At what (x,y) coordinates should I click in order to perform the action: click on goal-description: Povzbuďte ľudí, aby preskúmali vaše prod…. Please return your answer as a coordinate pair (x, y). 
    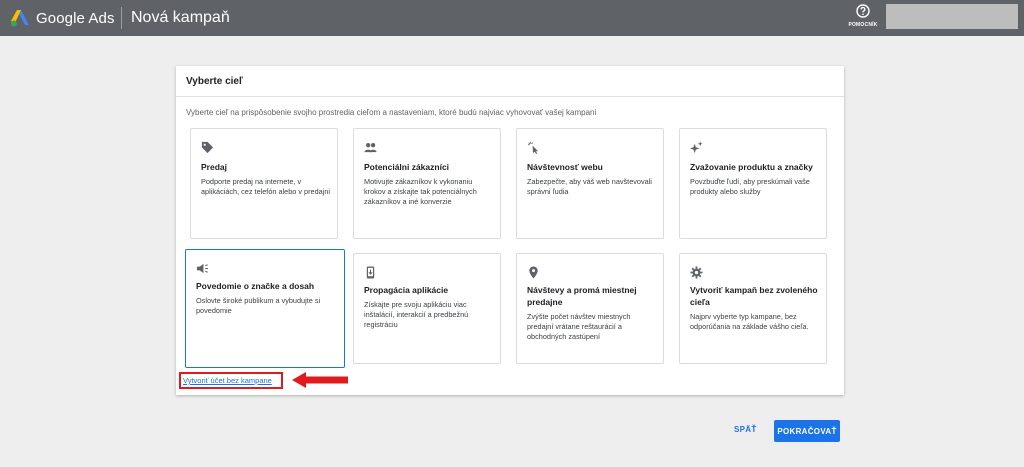
    Looking at the image, I should click on (750, 186).